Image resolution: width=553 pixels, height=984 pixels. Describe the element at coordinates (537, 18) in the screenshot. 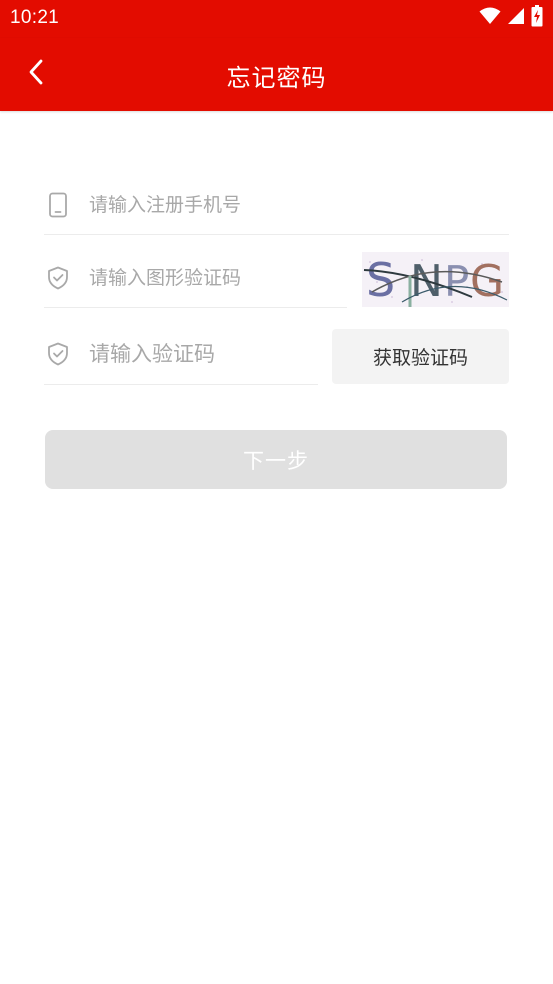

I see `battery-charging-icon` at that location.